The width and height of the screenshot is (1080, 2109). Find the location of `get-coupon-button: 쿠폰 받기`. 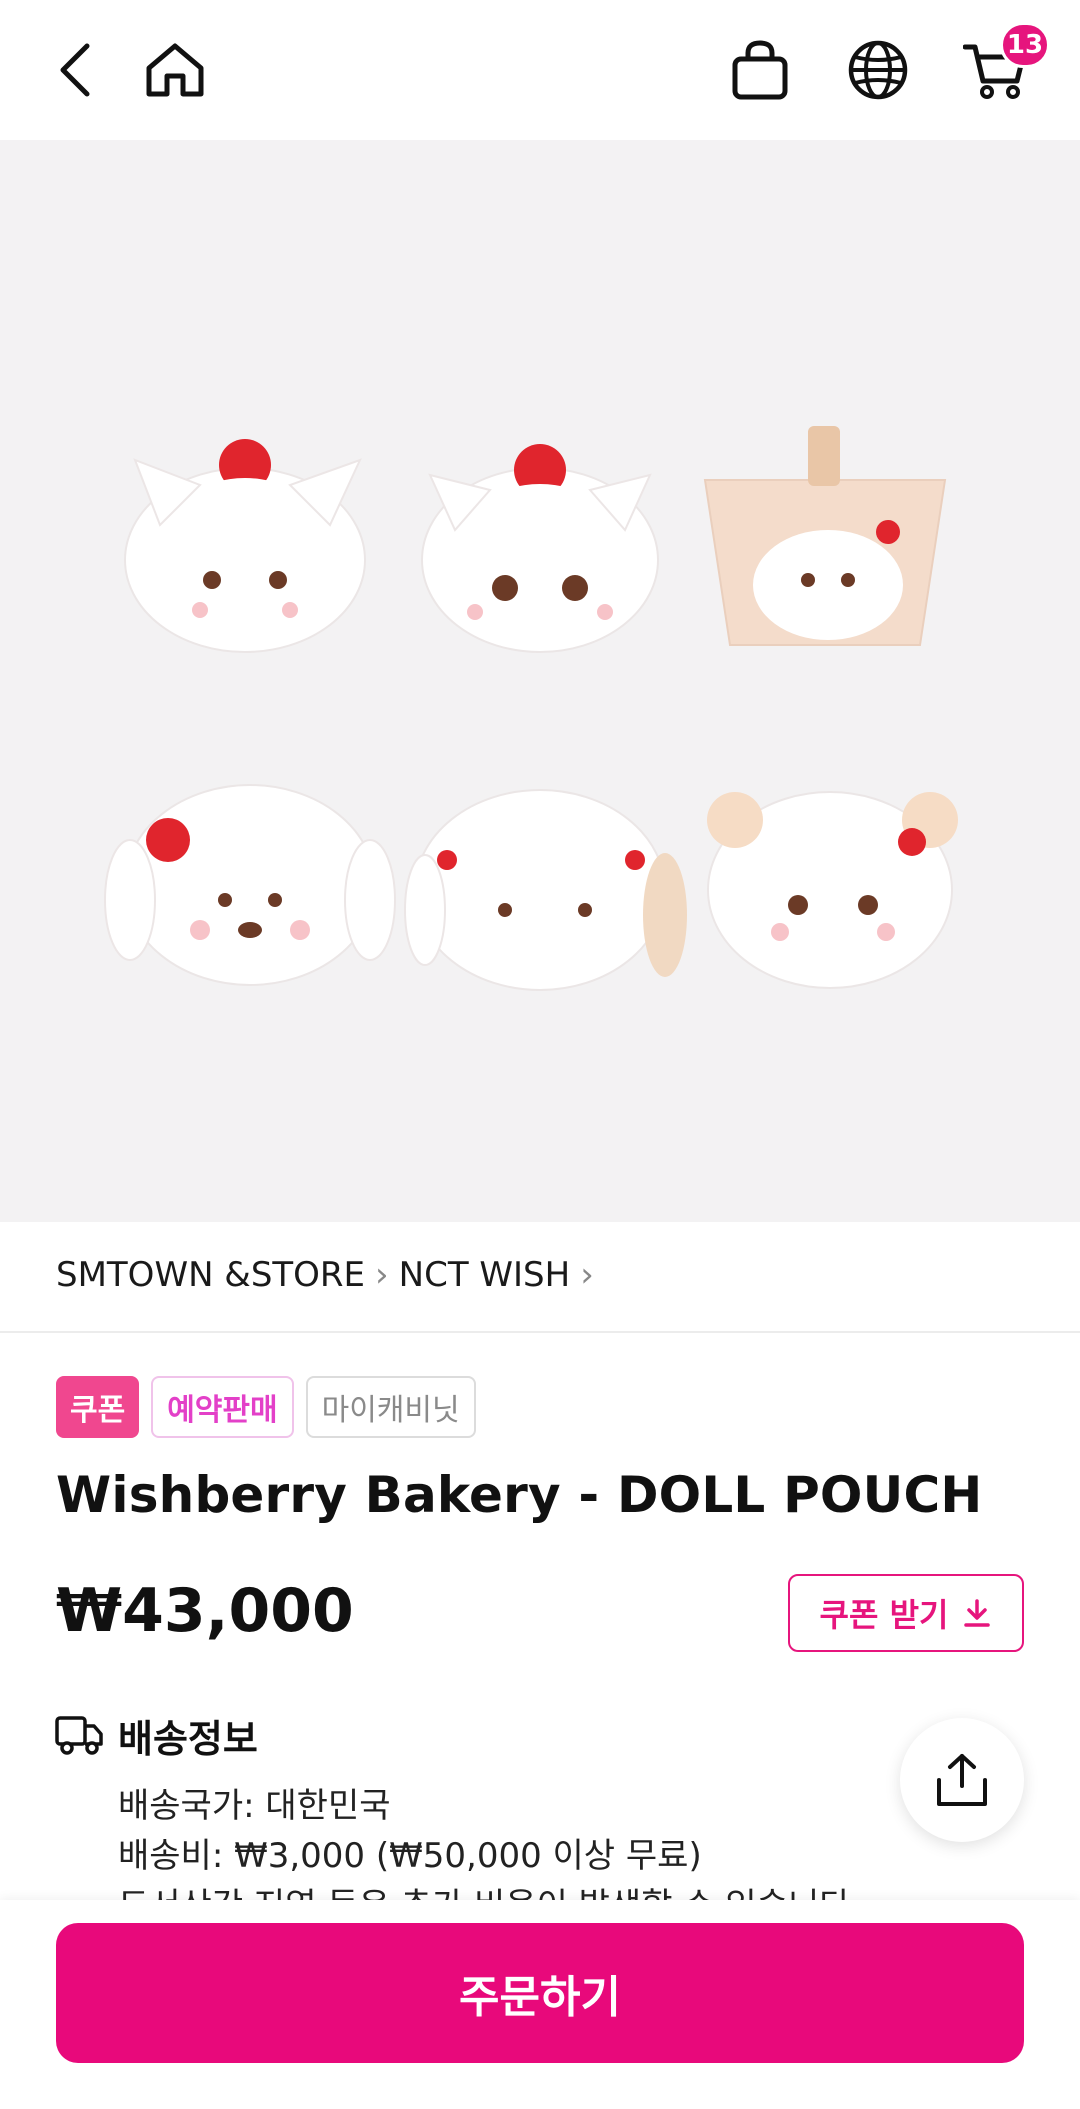

get-coupon-button: 쿠폰 받기 is located at coordinates (906, 1613).